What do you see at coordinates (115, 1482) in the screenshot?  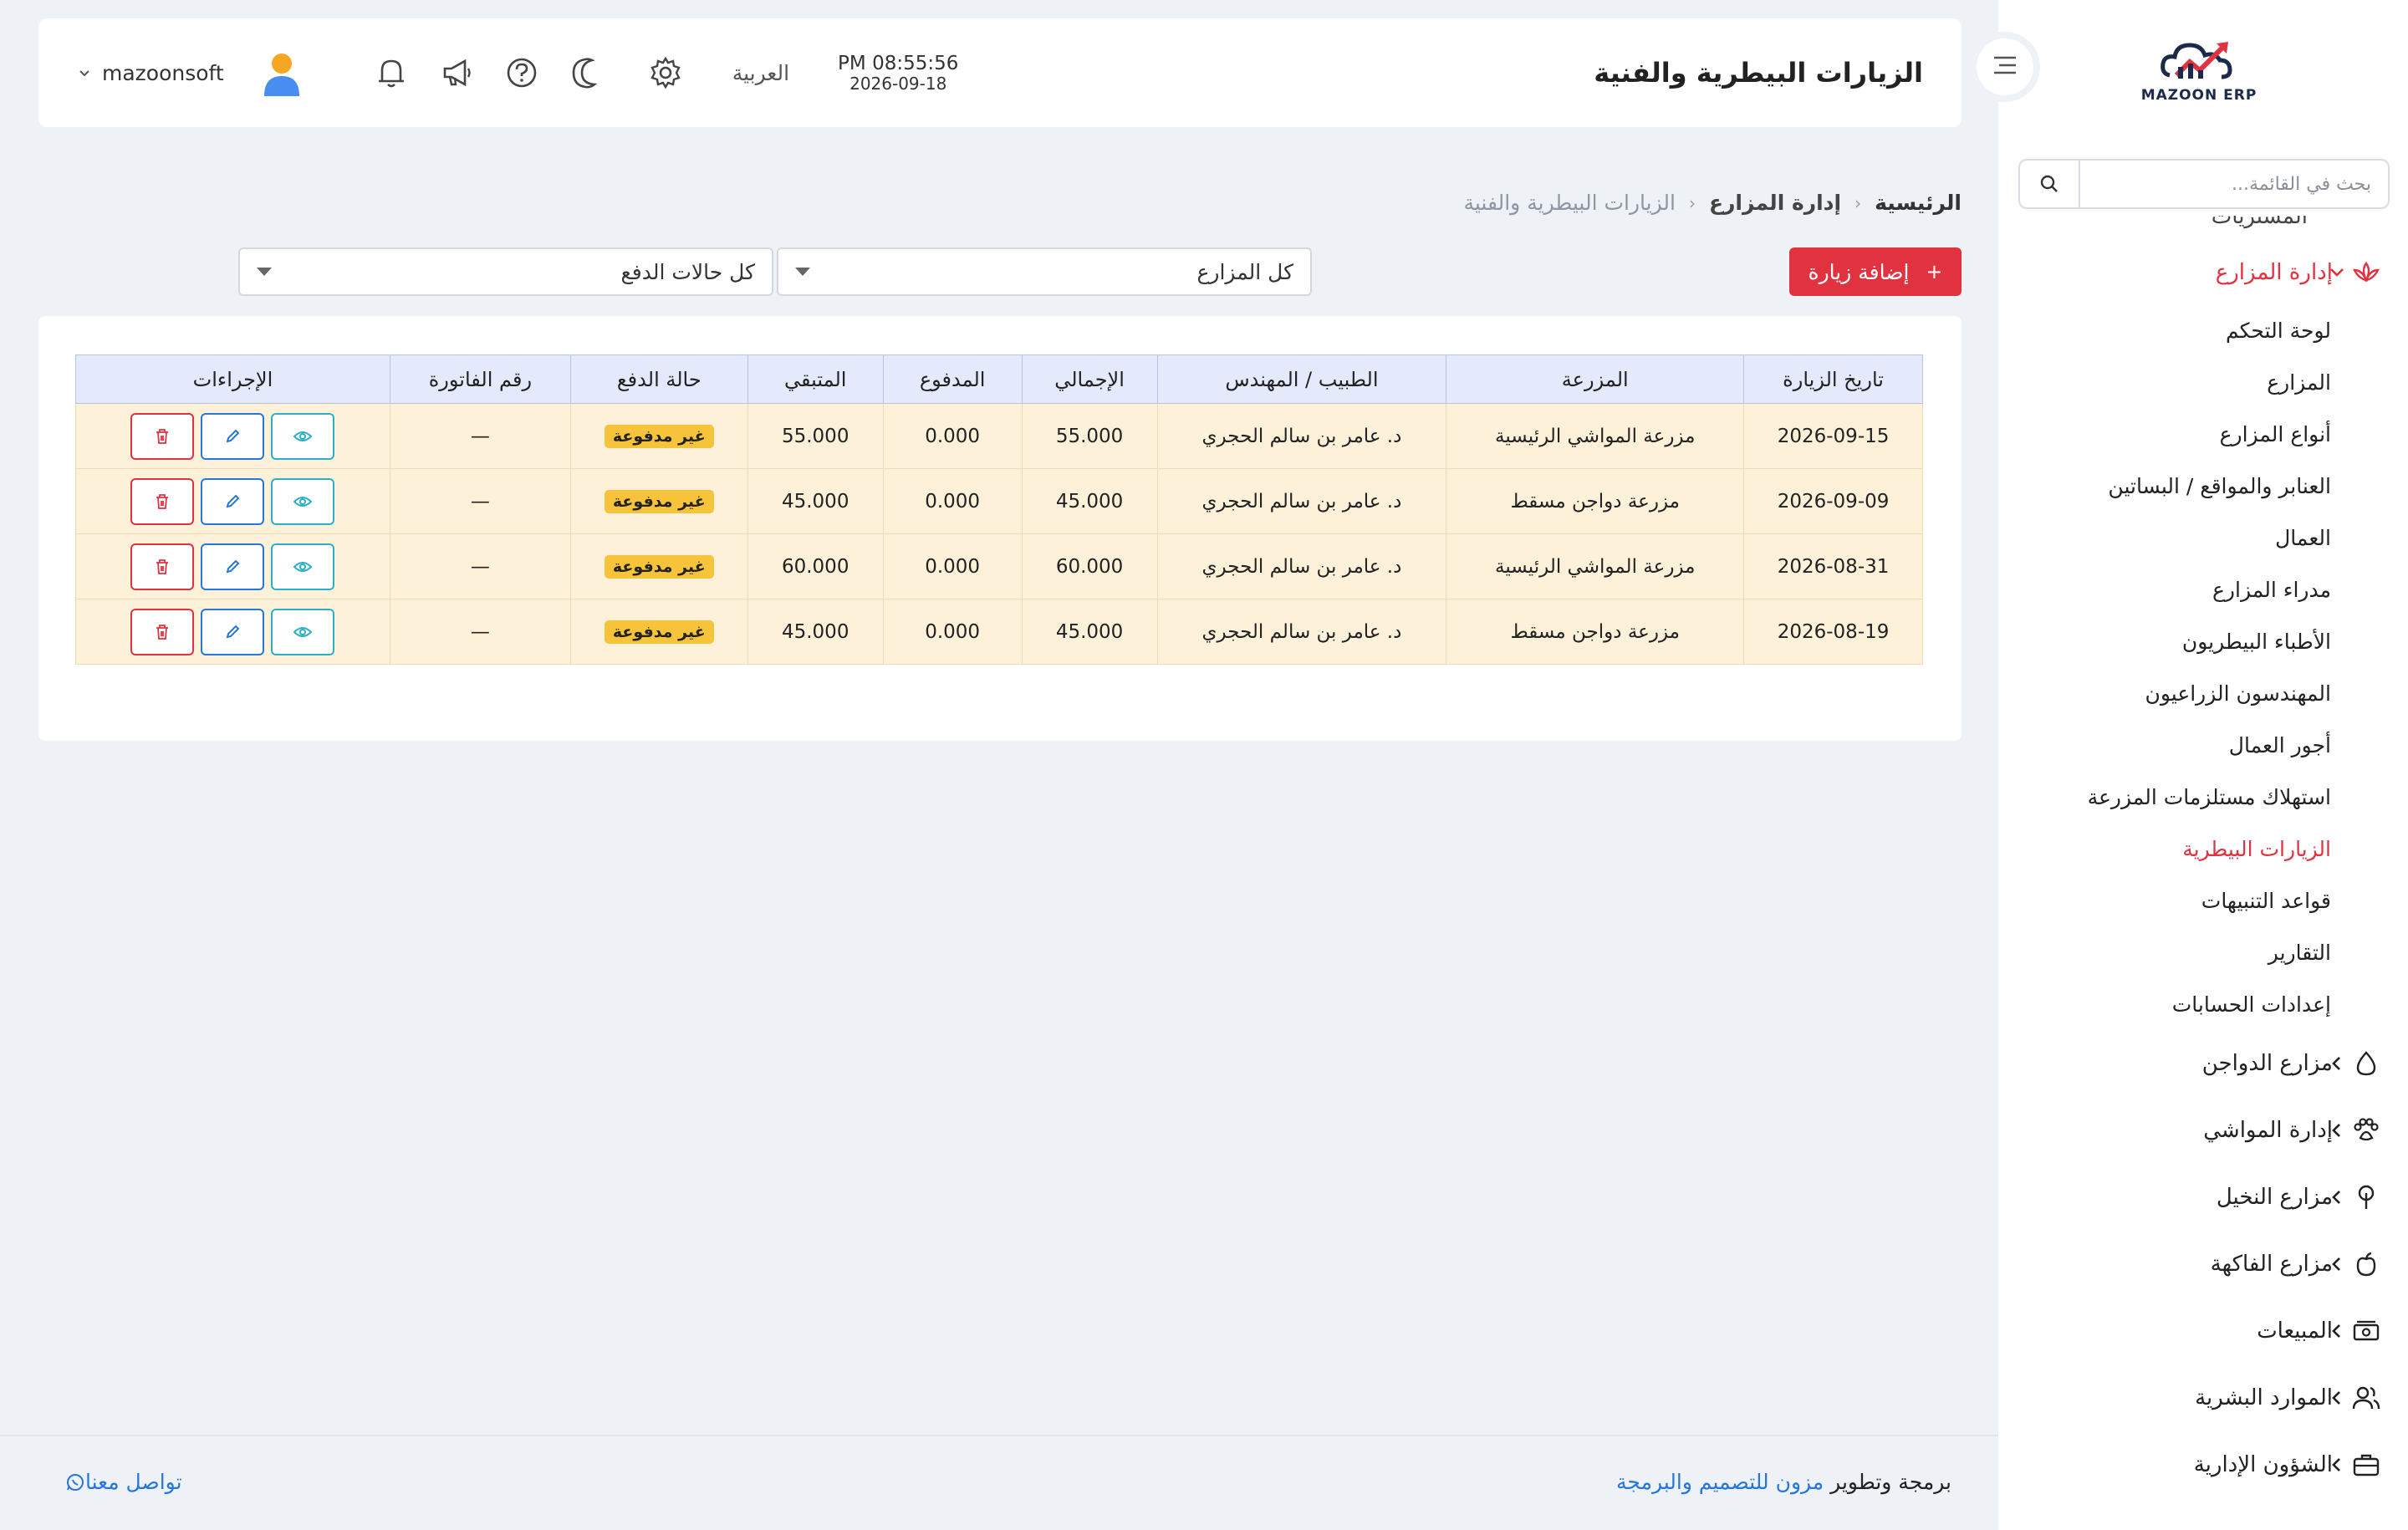 I see `contact-us-link: تواصل معنا` at bounding box center [115, 1482].